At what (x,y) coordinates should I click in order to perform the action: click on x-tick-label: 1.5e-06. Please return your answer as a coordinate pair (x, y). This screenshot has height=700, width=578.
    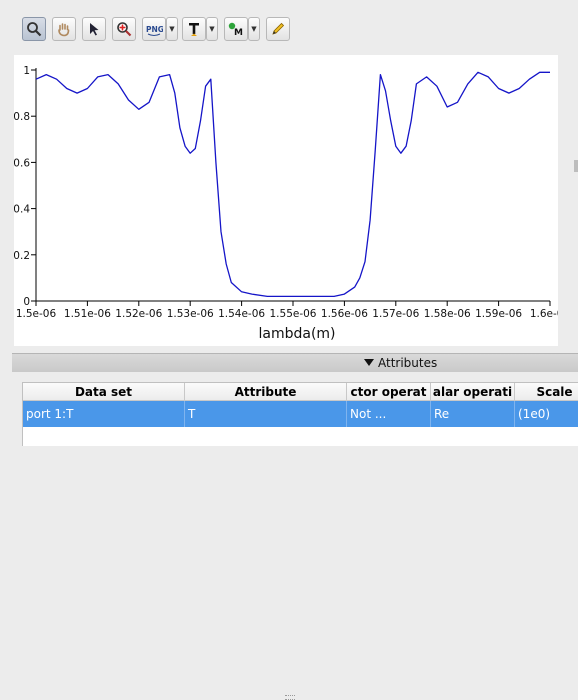
    Looking at the image, I should click on (36, 314).